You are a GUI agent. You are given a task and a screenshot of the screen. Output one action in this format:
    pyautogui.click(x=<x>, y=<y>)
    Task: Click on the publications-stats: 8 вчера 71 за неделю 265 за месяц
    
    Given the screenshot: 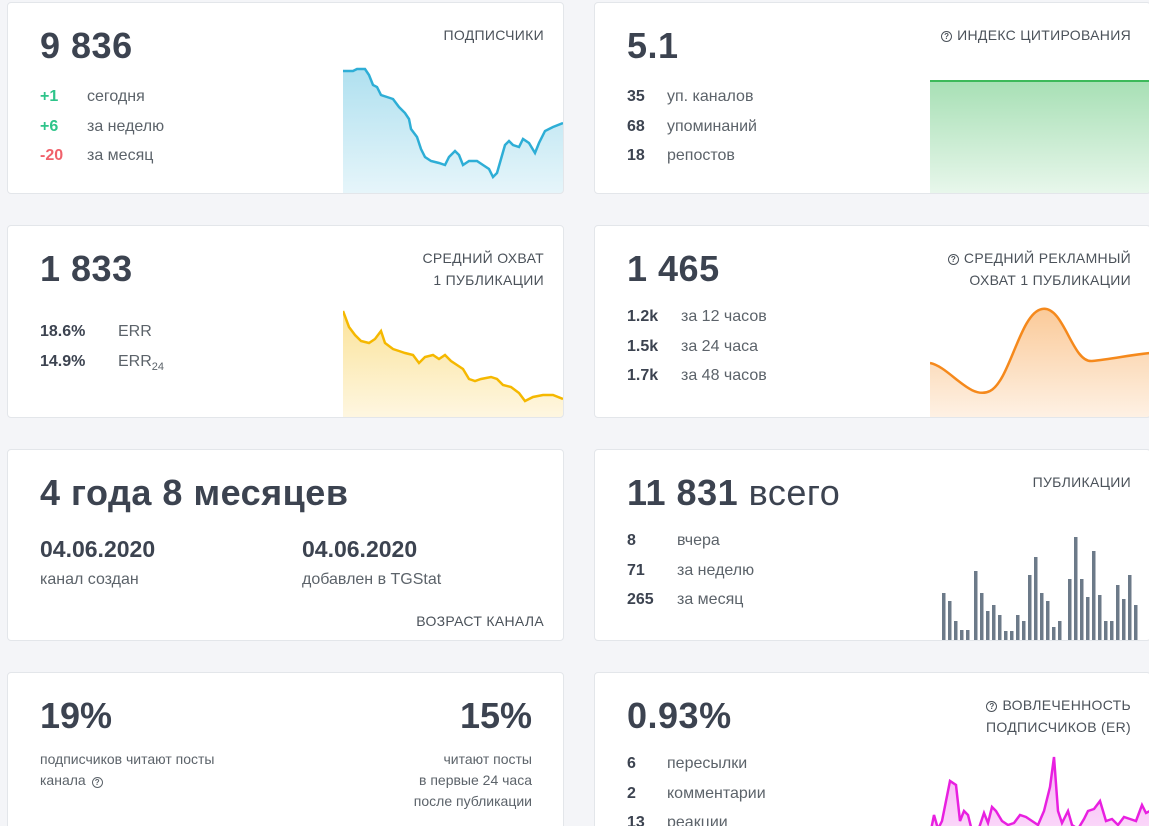 What is the action you would take?
    pyautogui.click(x=690, y=576)
    